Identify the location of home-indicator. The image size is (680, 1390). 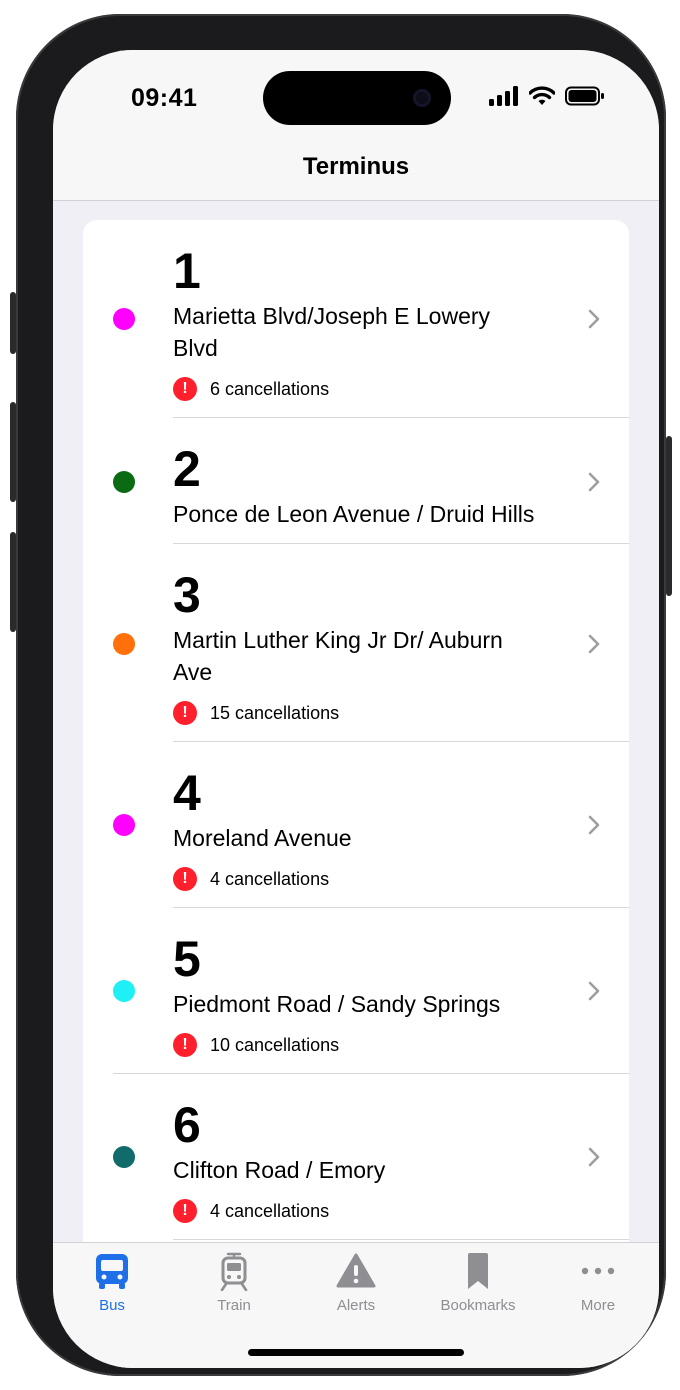
(356, 1352).